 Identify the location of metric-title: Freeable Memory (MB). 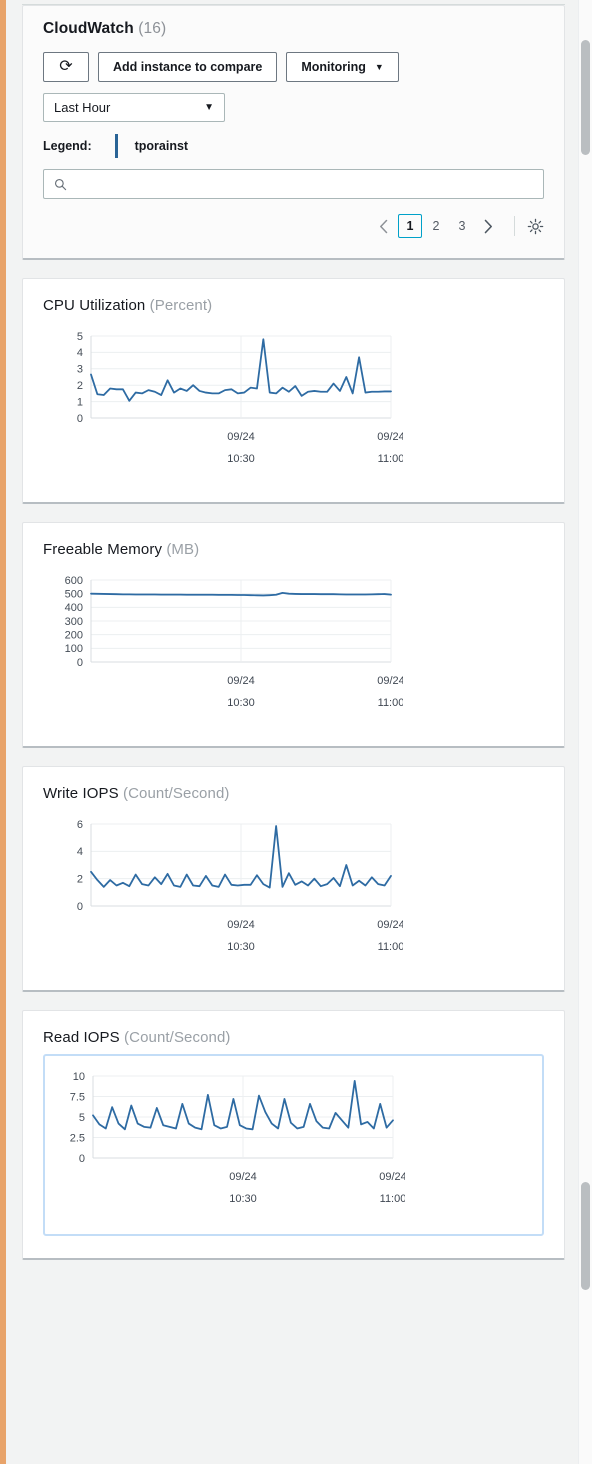
(293, 549).